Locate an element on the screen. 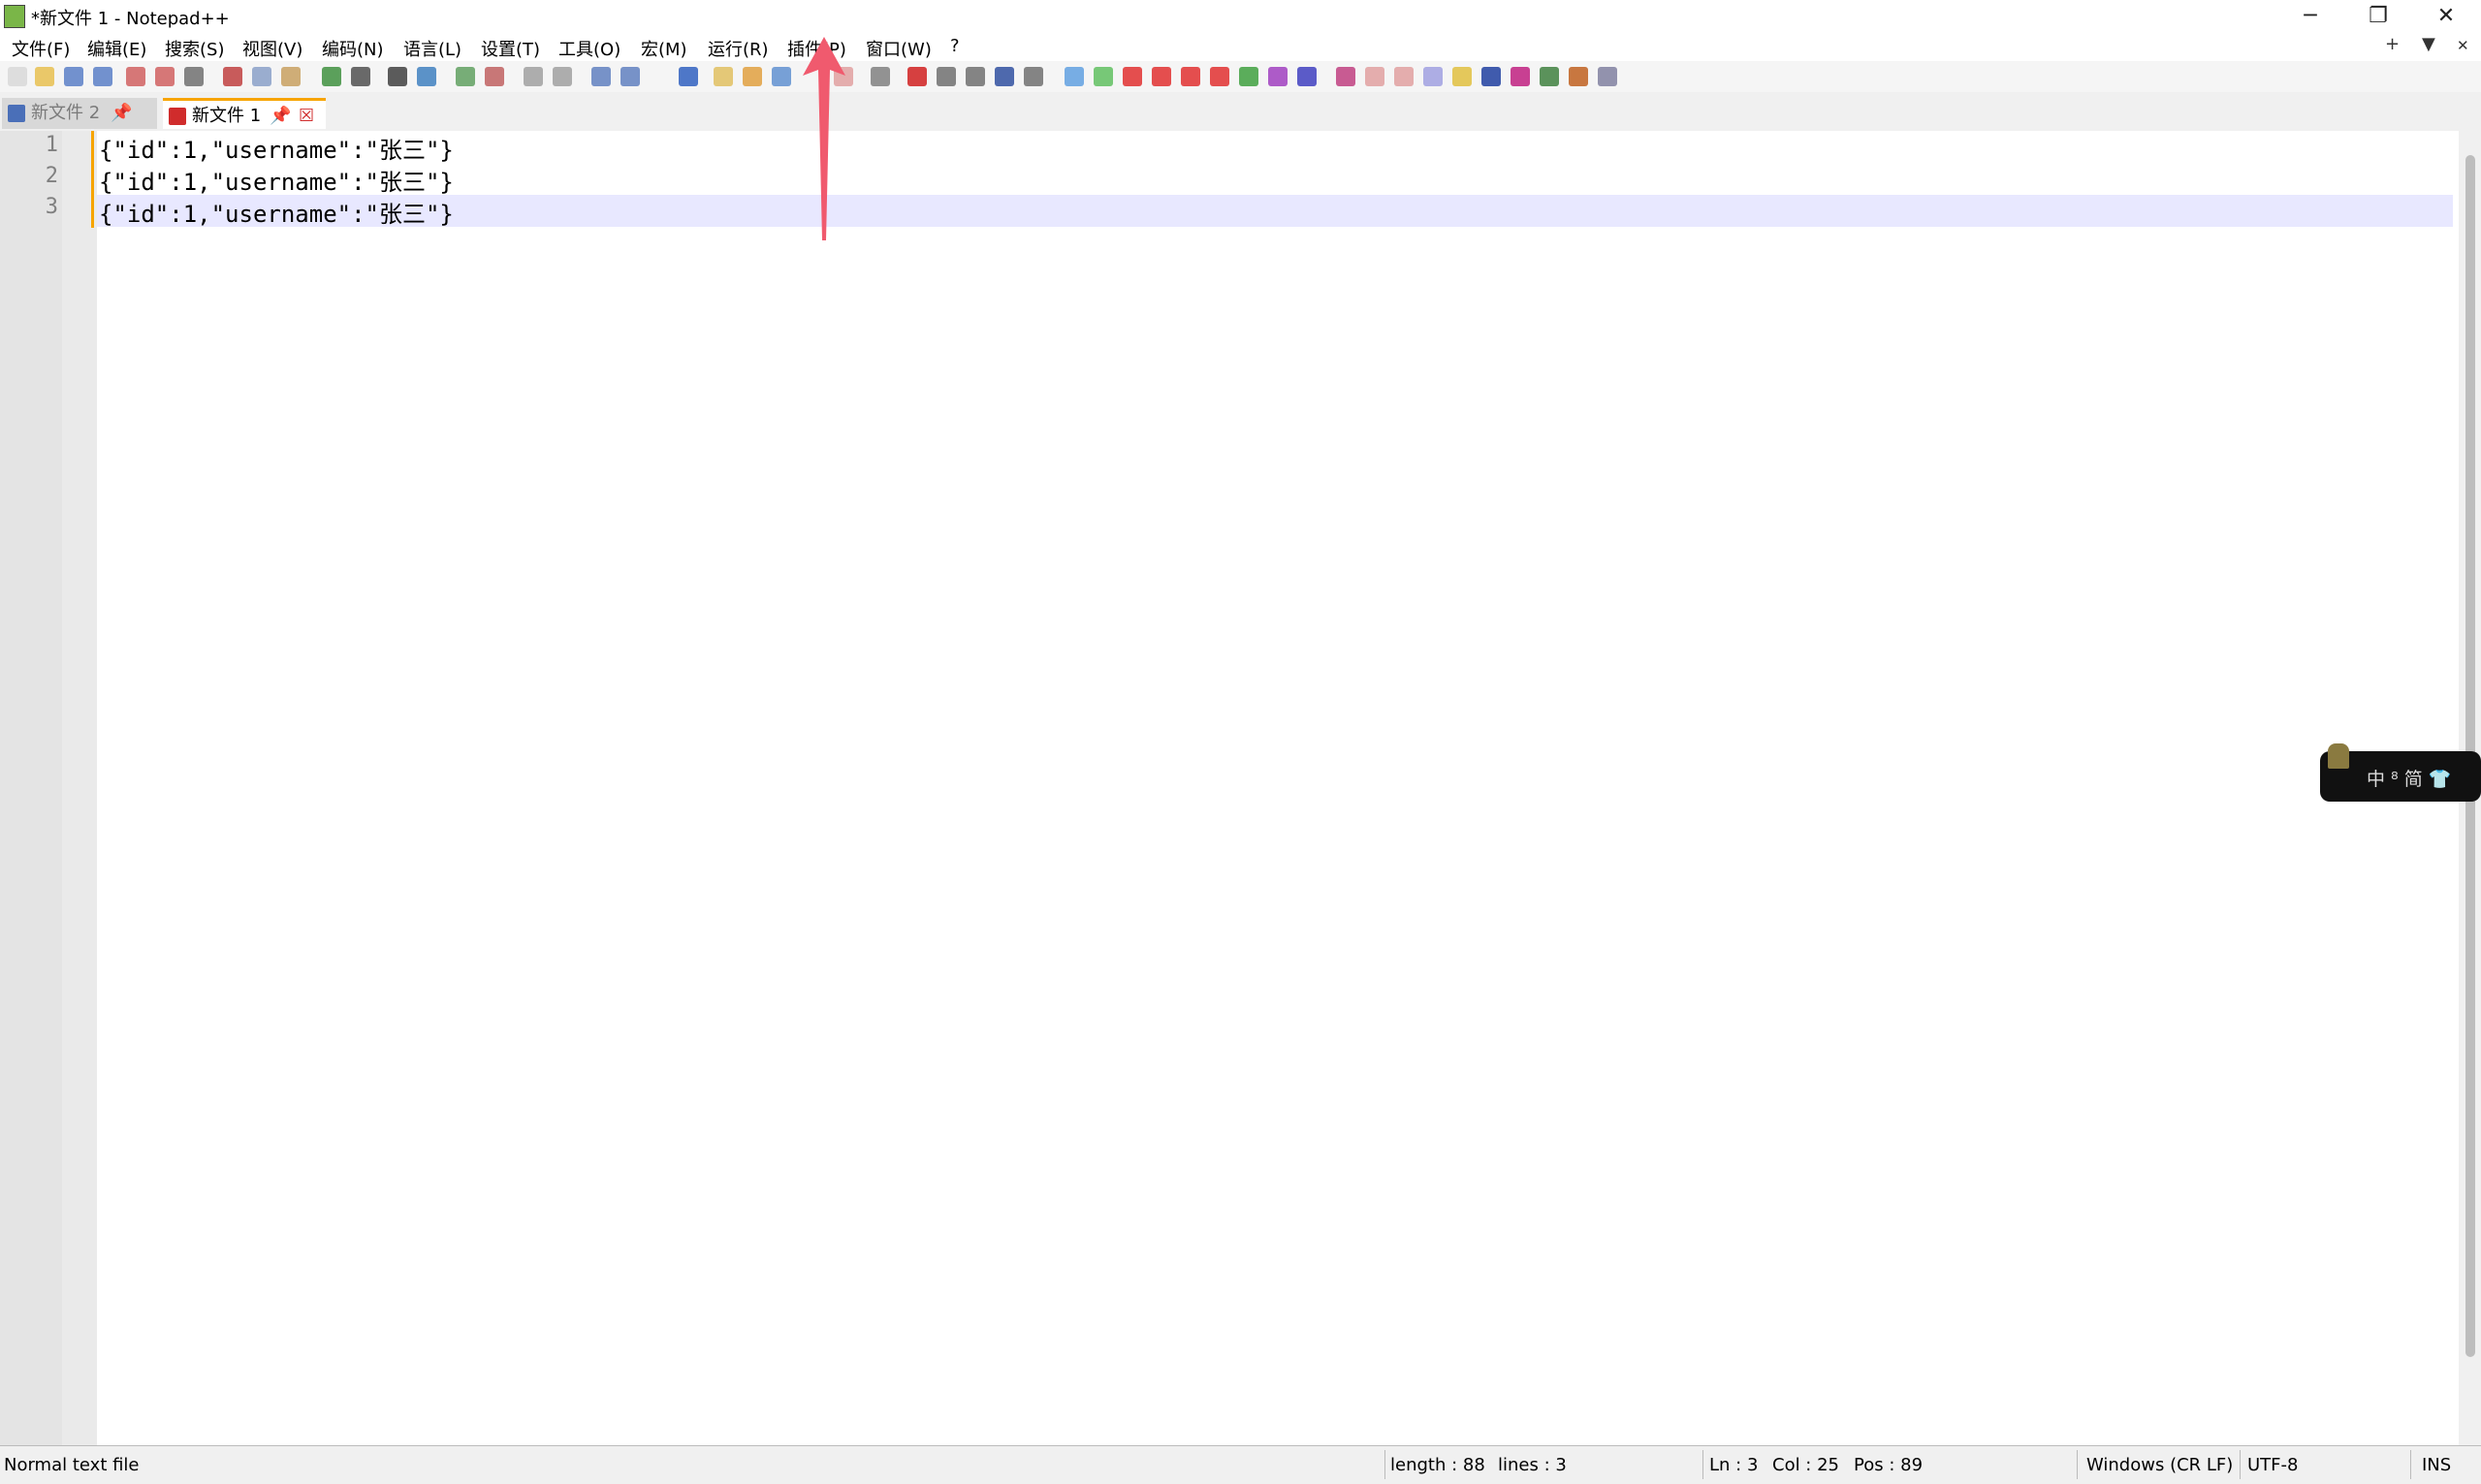 This screenshot has width=2481, height=1484. replace-icon is located at coordinates (427, 76).